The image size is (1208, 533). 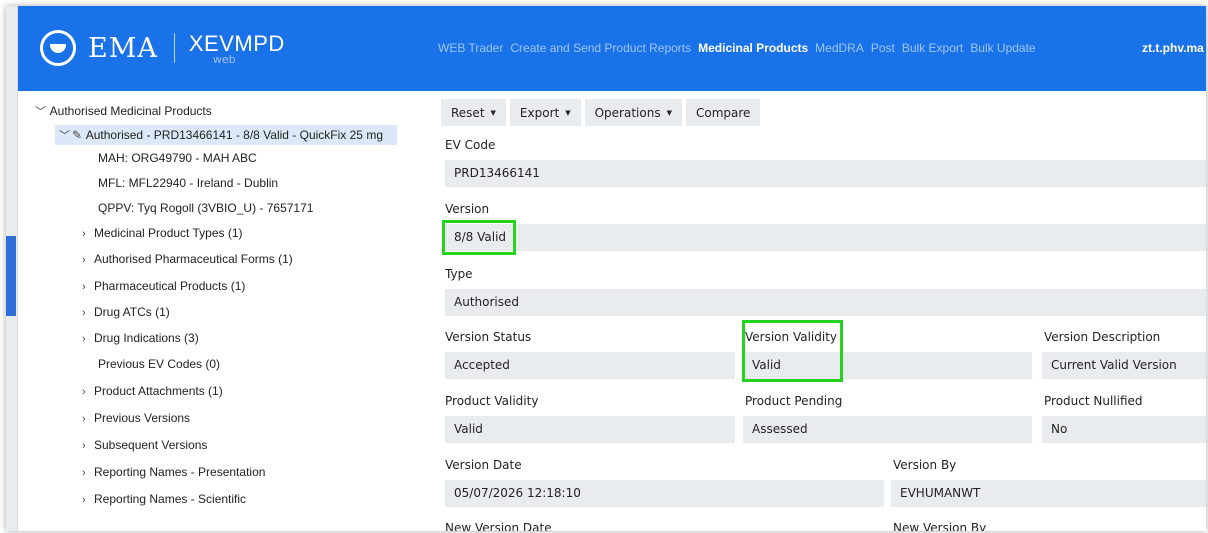 I want to click on tree-root-label: Authorised Medicinal Products, so click(x=130, y=111).